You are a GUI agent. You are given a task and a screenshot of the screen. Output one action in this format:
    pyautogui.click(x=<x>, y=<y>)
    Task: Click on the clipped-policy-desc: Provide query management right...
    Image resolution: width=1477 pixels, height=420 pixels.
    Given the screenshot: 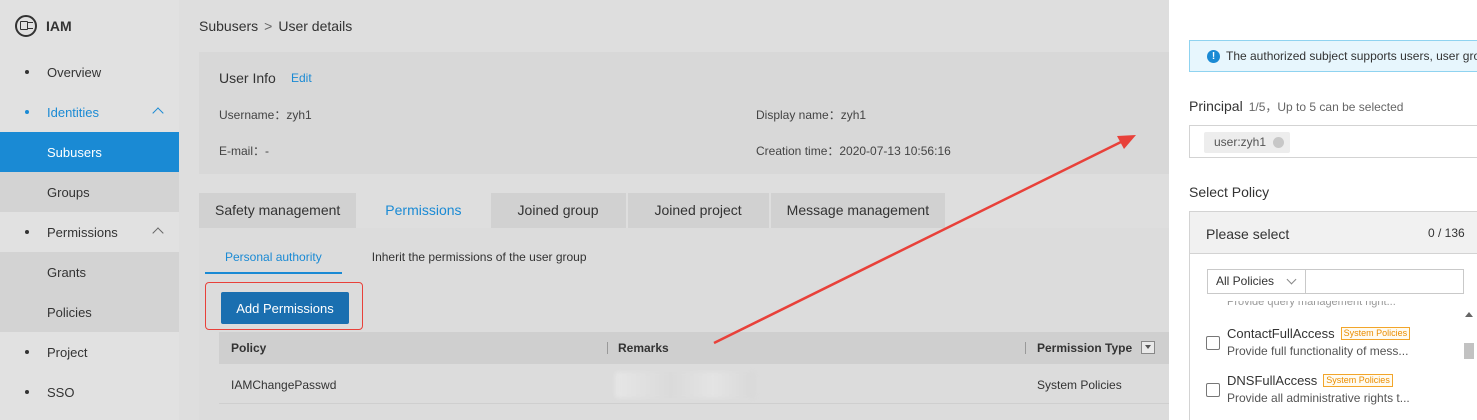 What is the action you would take?
    pyautogui.click(x=1311, y=304)
    